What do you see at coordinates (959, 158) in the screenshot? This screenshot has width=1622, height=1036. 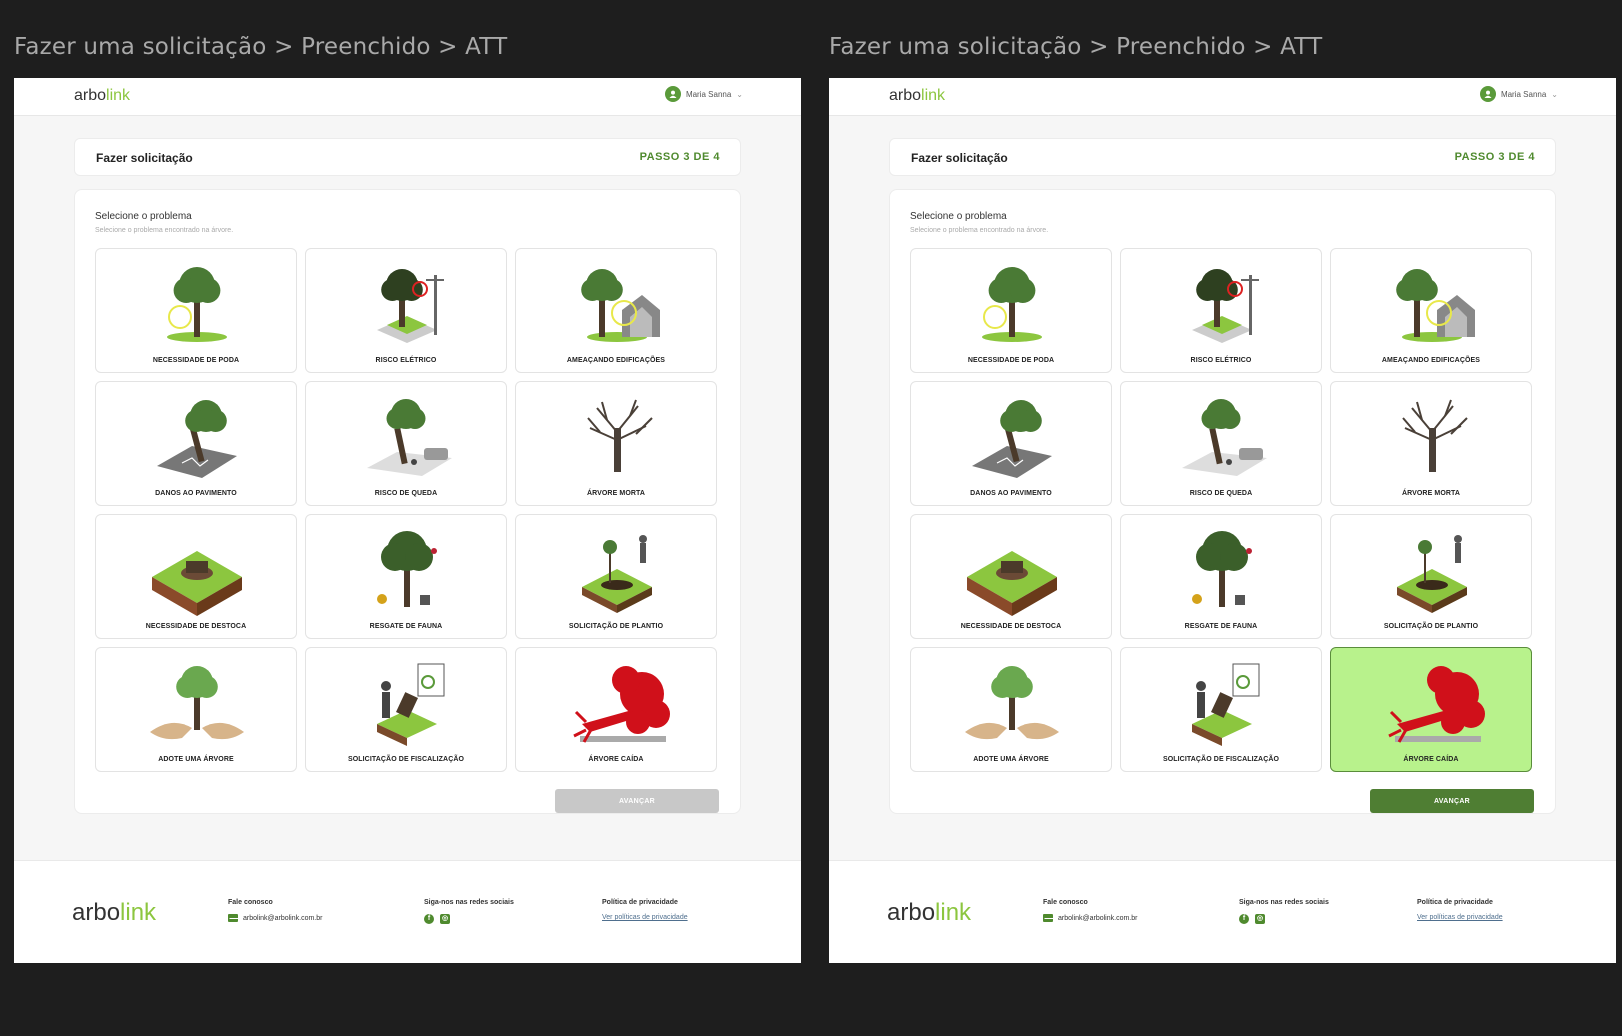 I see `page-title: Fazer solicitação` at bounding box center [959, 158].